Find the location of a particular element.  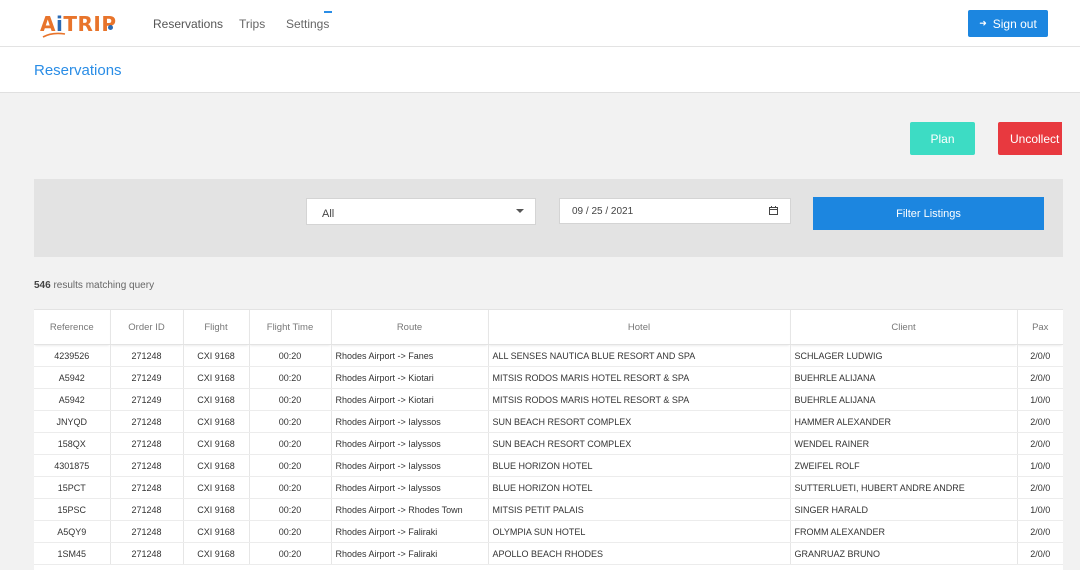

sign-out-icon: ➜ is located at coordinates (983, 23).